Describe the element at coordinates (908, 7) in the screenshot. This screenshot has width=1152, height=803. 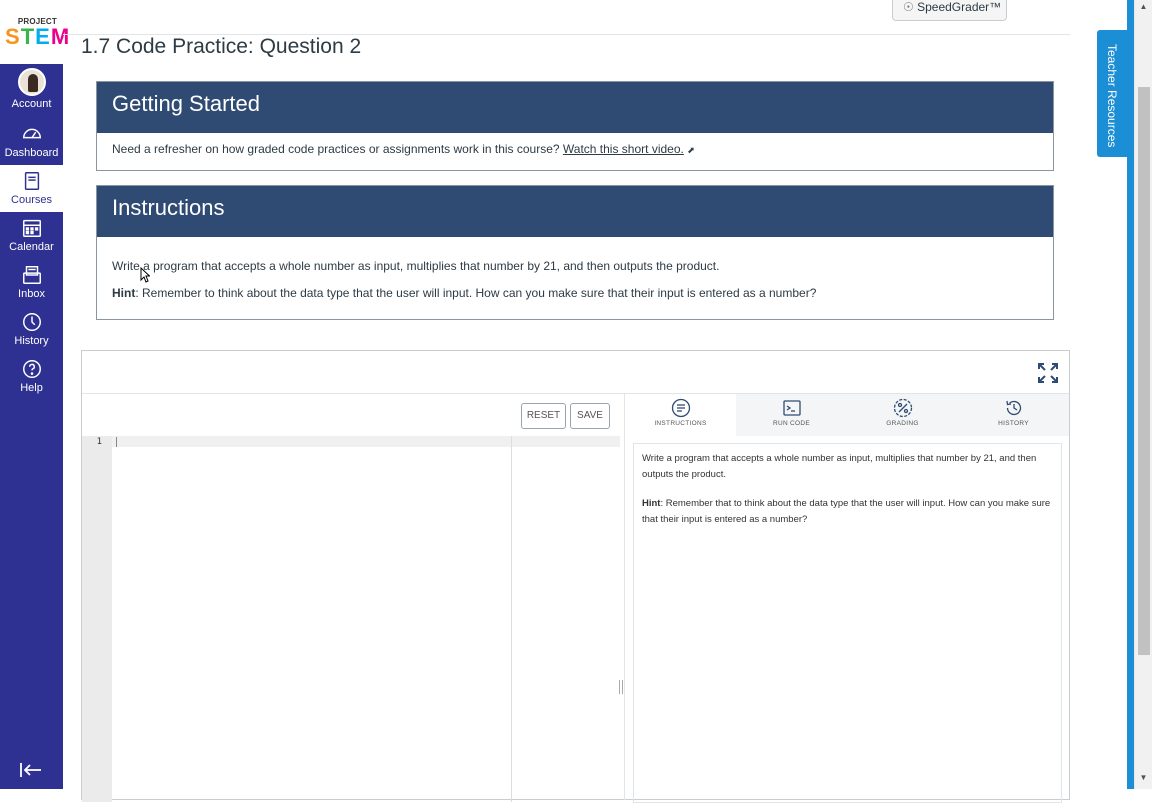
I see `speedgrader-icon: ☉` at that location.